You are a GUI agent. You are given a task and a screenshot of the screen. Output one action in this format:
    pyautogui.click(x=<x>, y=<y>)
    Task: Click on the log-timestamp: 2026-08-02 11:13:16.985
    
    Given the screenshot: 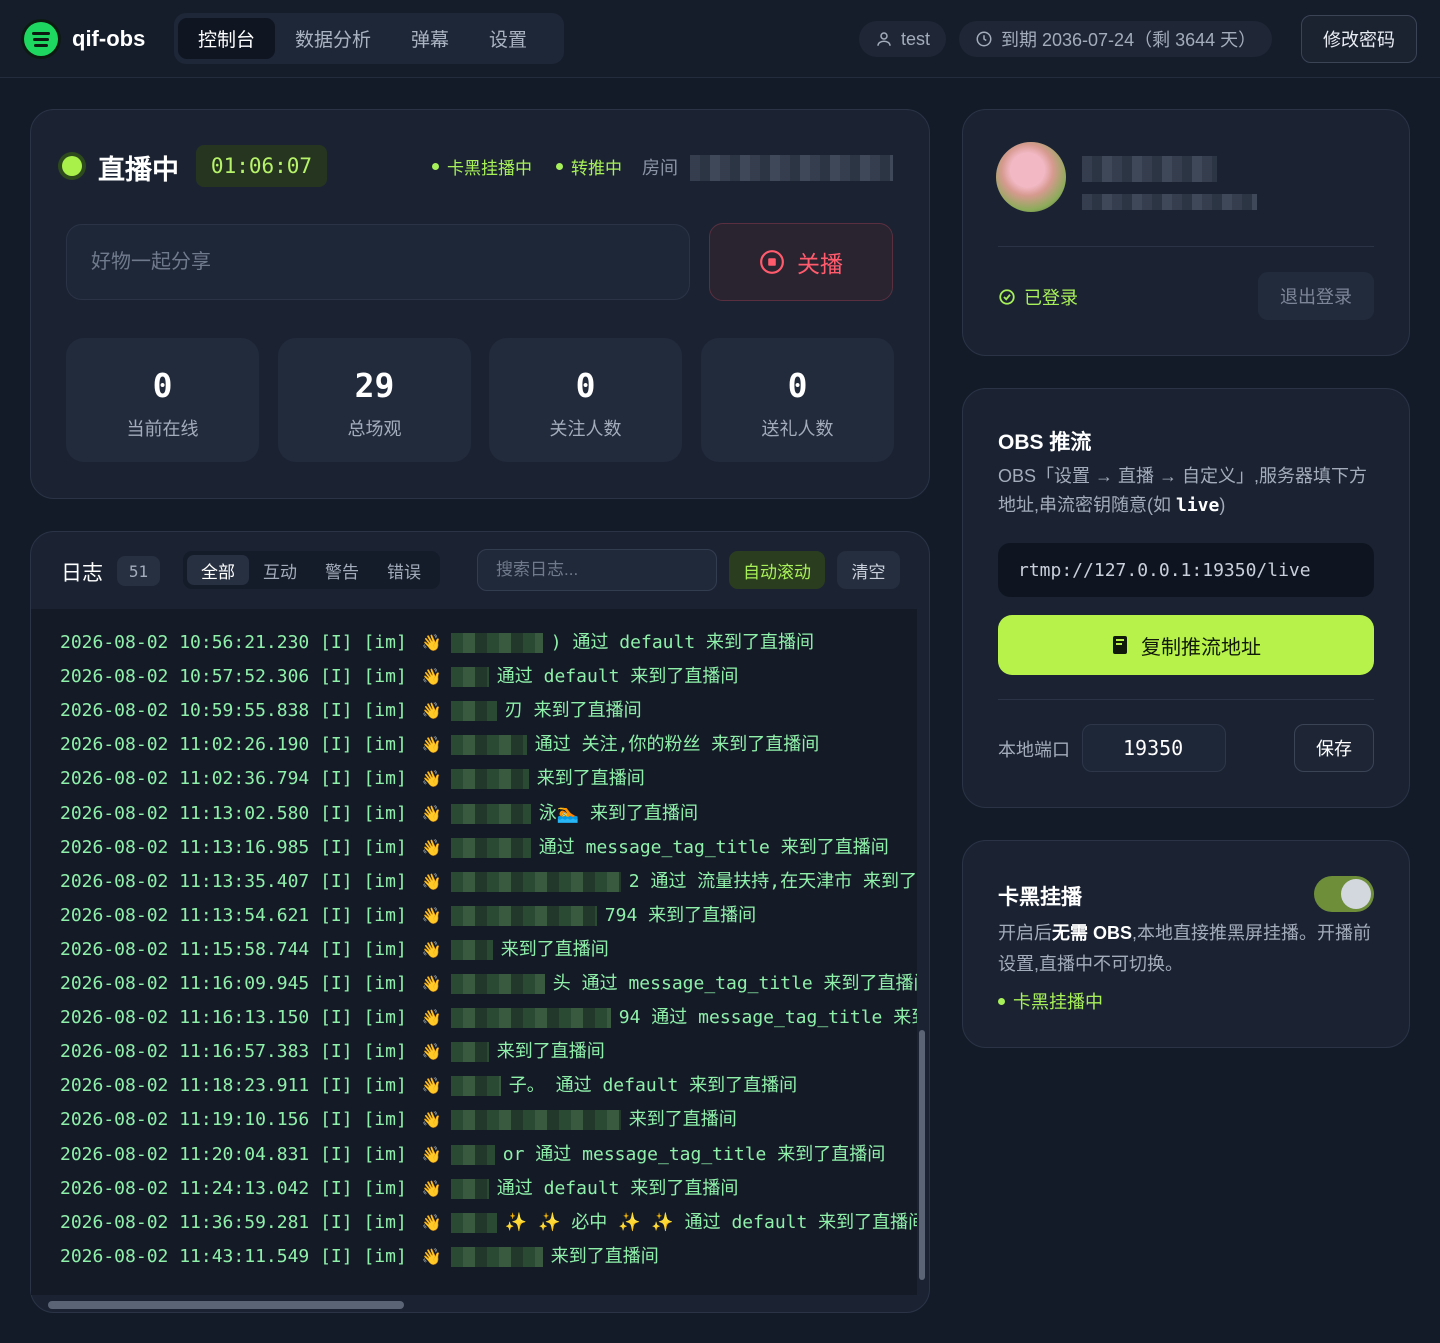 What is the action you would take?
    pyautogui.click(x=185, y=847)
    